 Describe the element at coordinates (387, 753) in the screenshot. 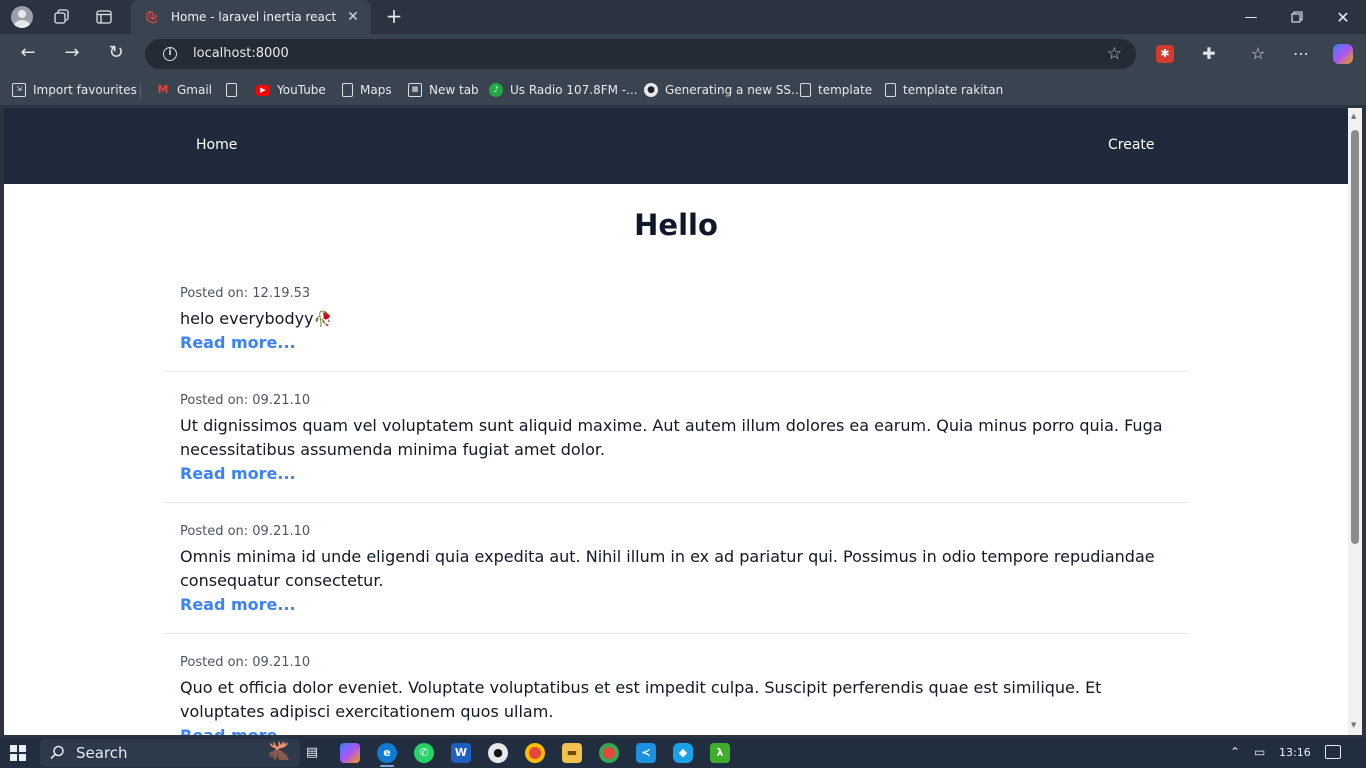

I see `edge-icon: e` at that location.